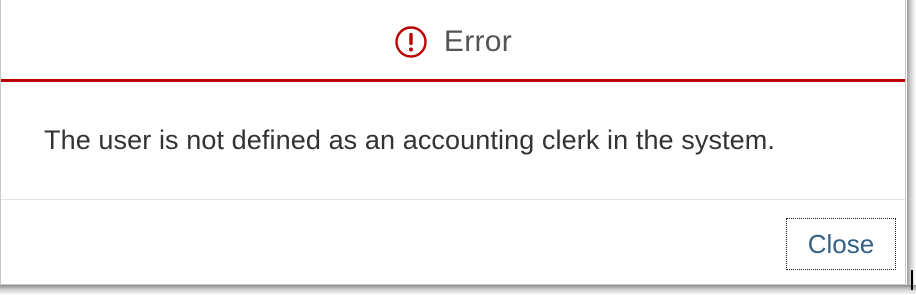 This screenshot has width=916, height=295. I want to click on window-shadow-right, so click(911, 147).